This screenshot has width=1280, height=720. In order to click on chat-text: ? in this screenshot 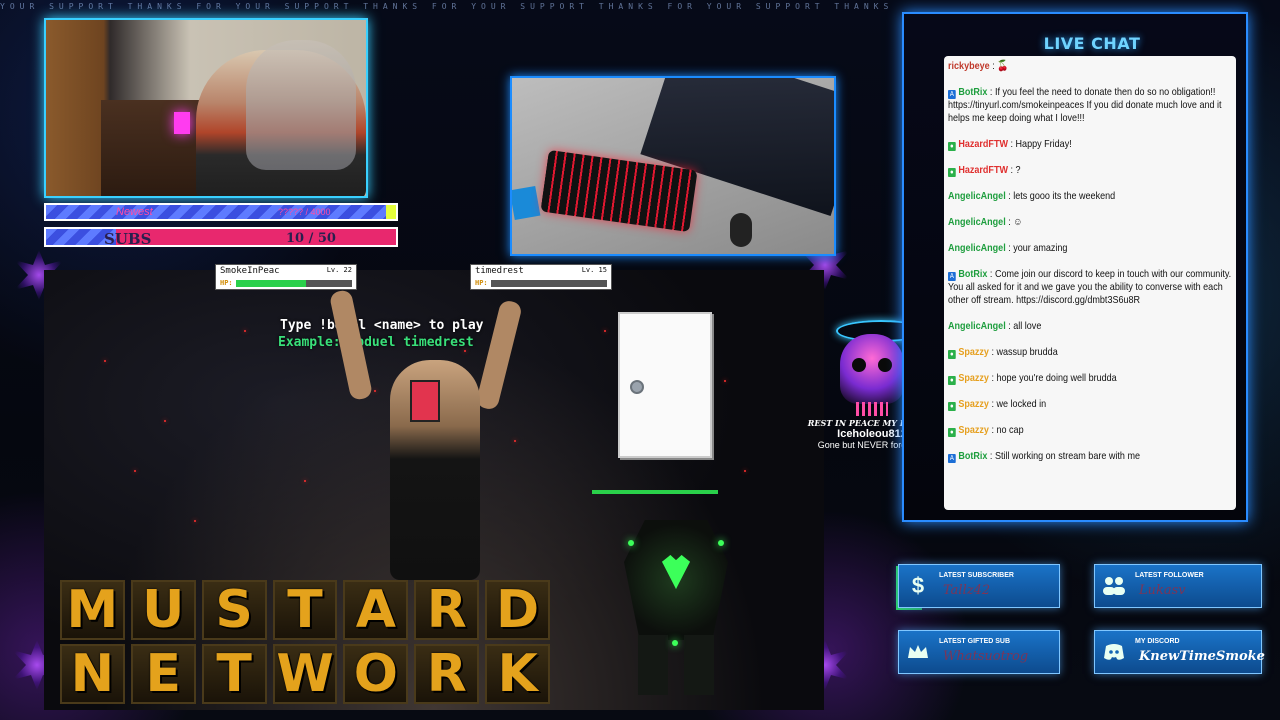, I will do `click(1018, 170)`.